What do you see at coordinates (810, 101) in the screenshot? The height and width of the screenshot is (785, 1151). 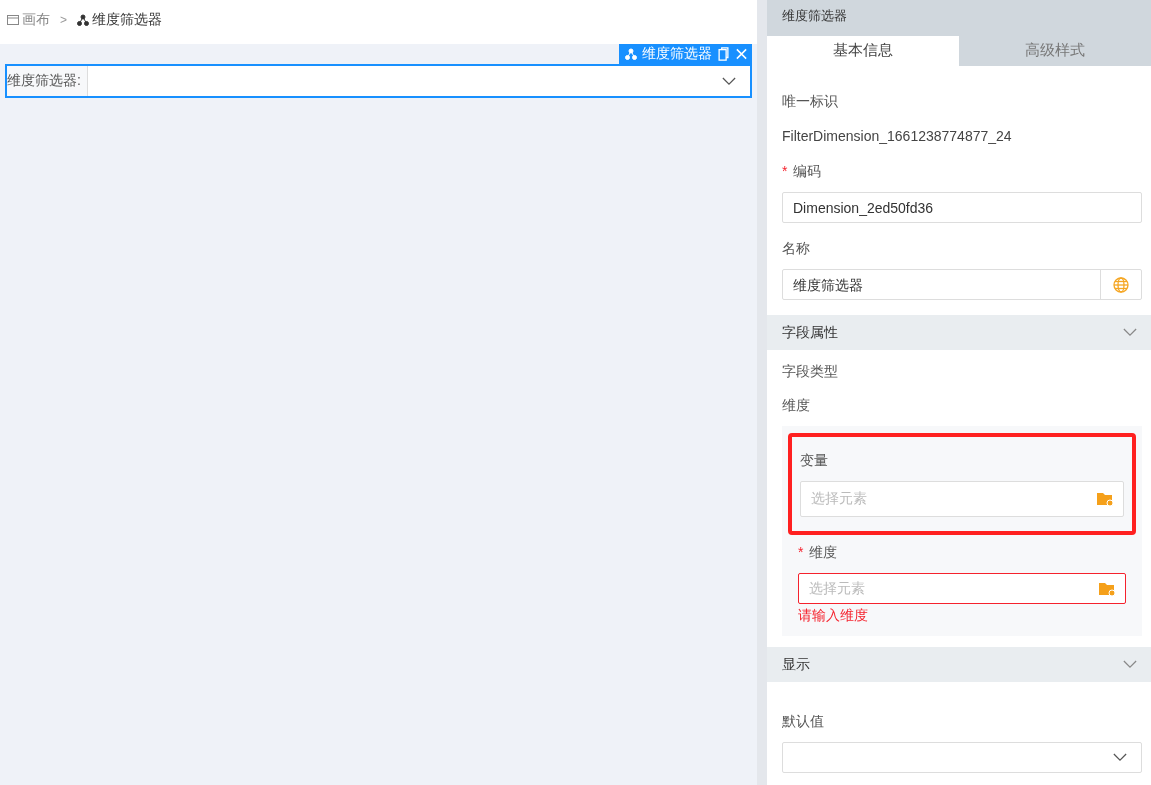 I see `field-label: 唯一标识` at bounding box center [810, 101].